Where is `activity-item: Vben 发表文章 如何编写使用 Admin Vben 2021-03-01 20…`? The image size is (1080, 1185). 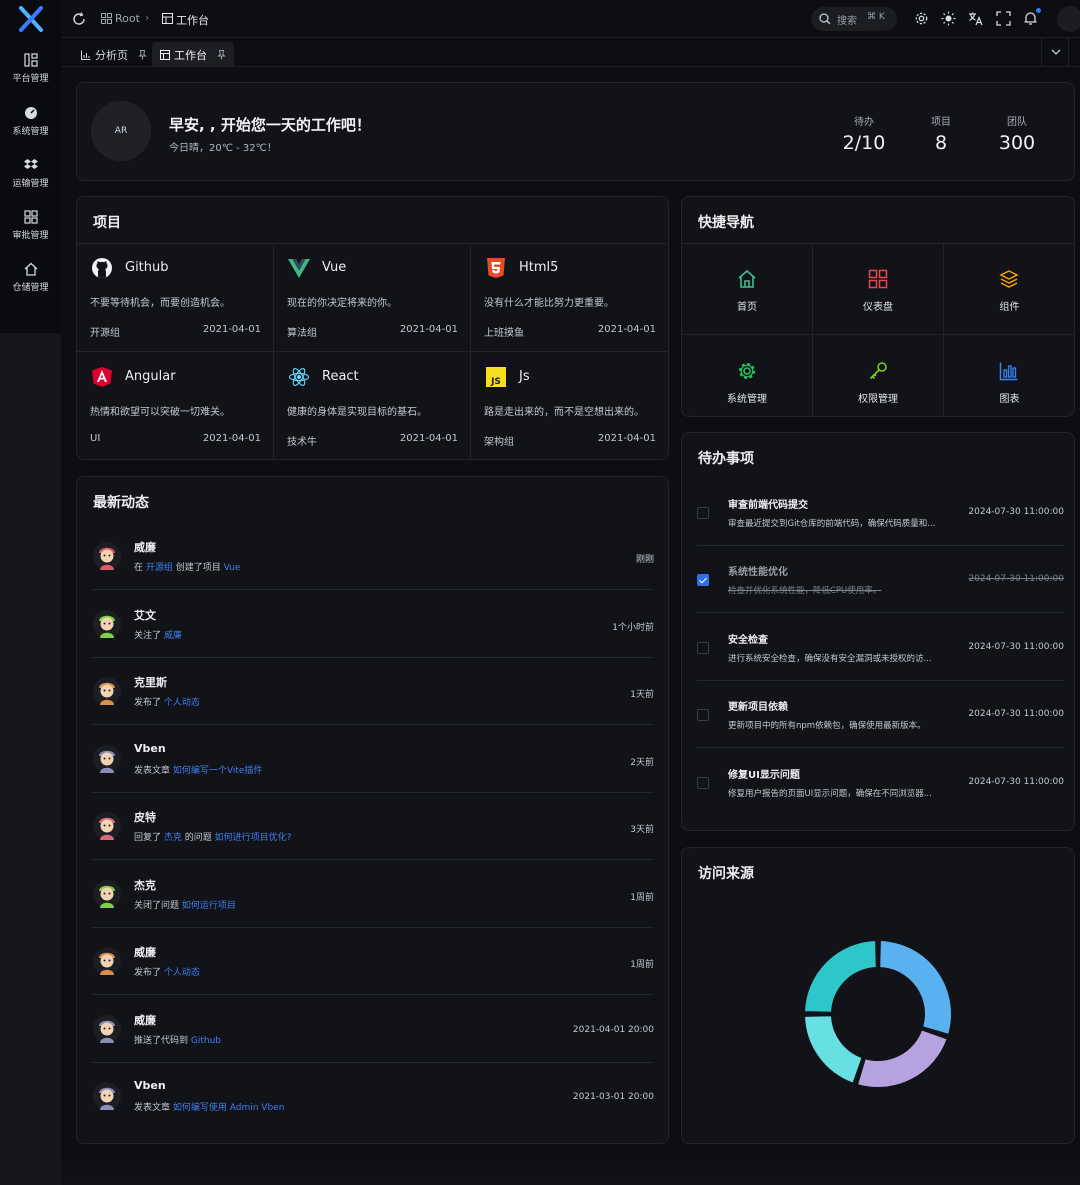 activity-item: Vben 发表文章 如何编写使用 Admin Vben 2021-03-01 20… is located at coordinates (373, 1096).